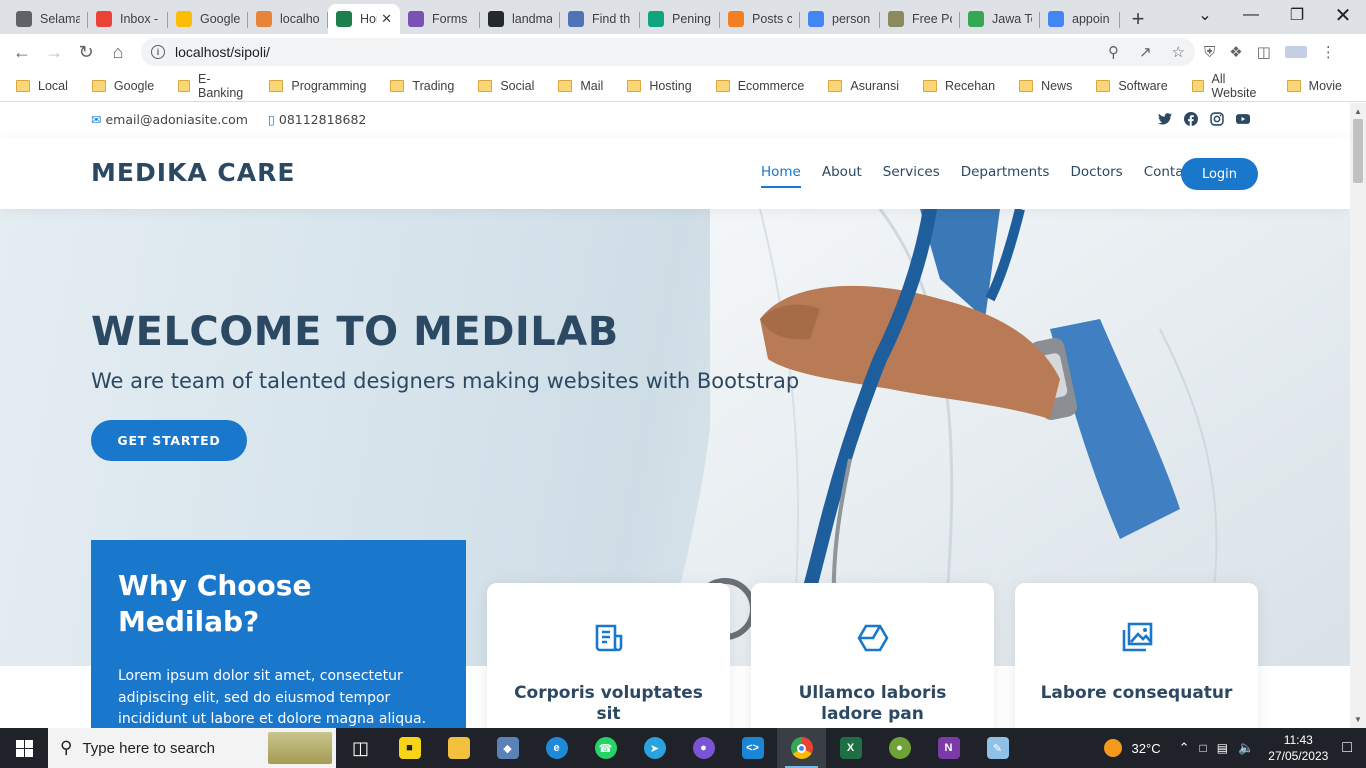  Describe the element at coordinates (506, 86) in the screenshot. I see `bookmark-folder: Social` at that location.